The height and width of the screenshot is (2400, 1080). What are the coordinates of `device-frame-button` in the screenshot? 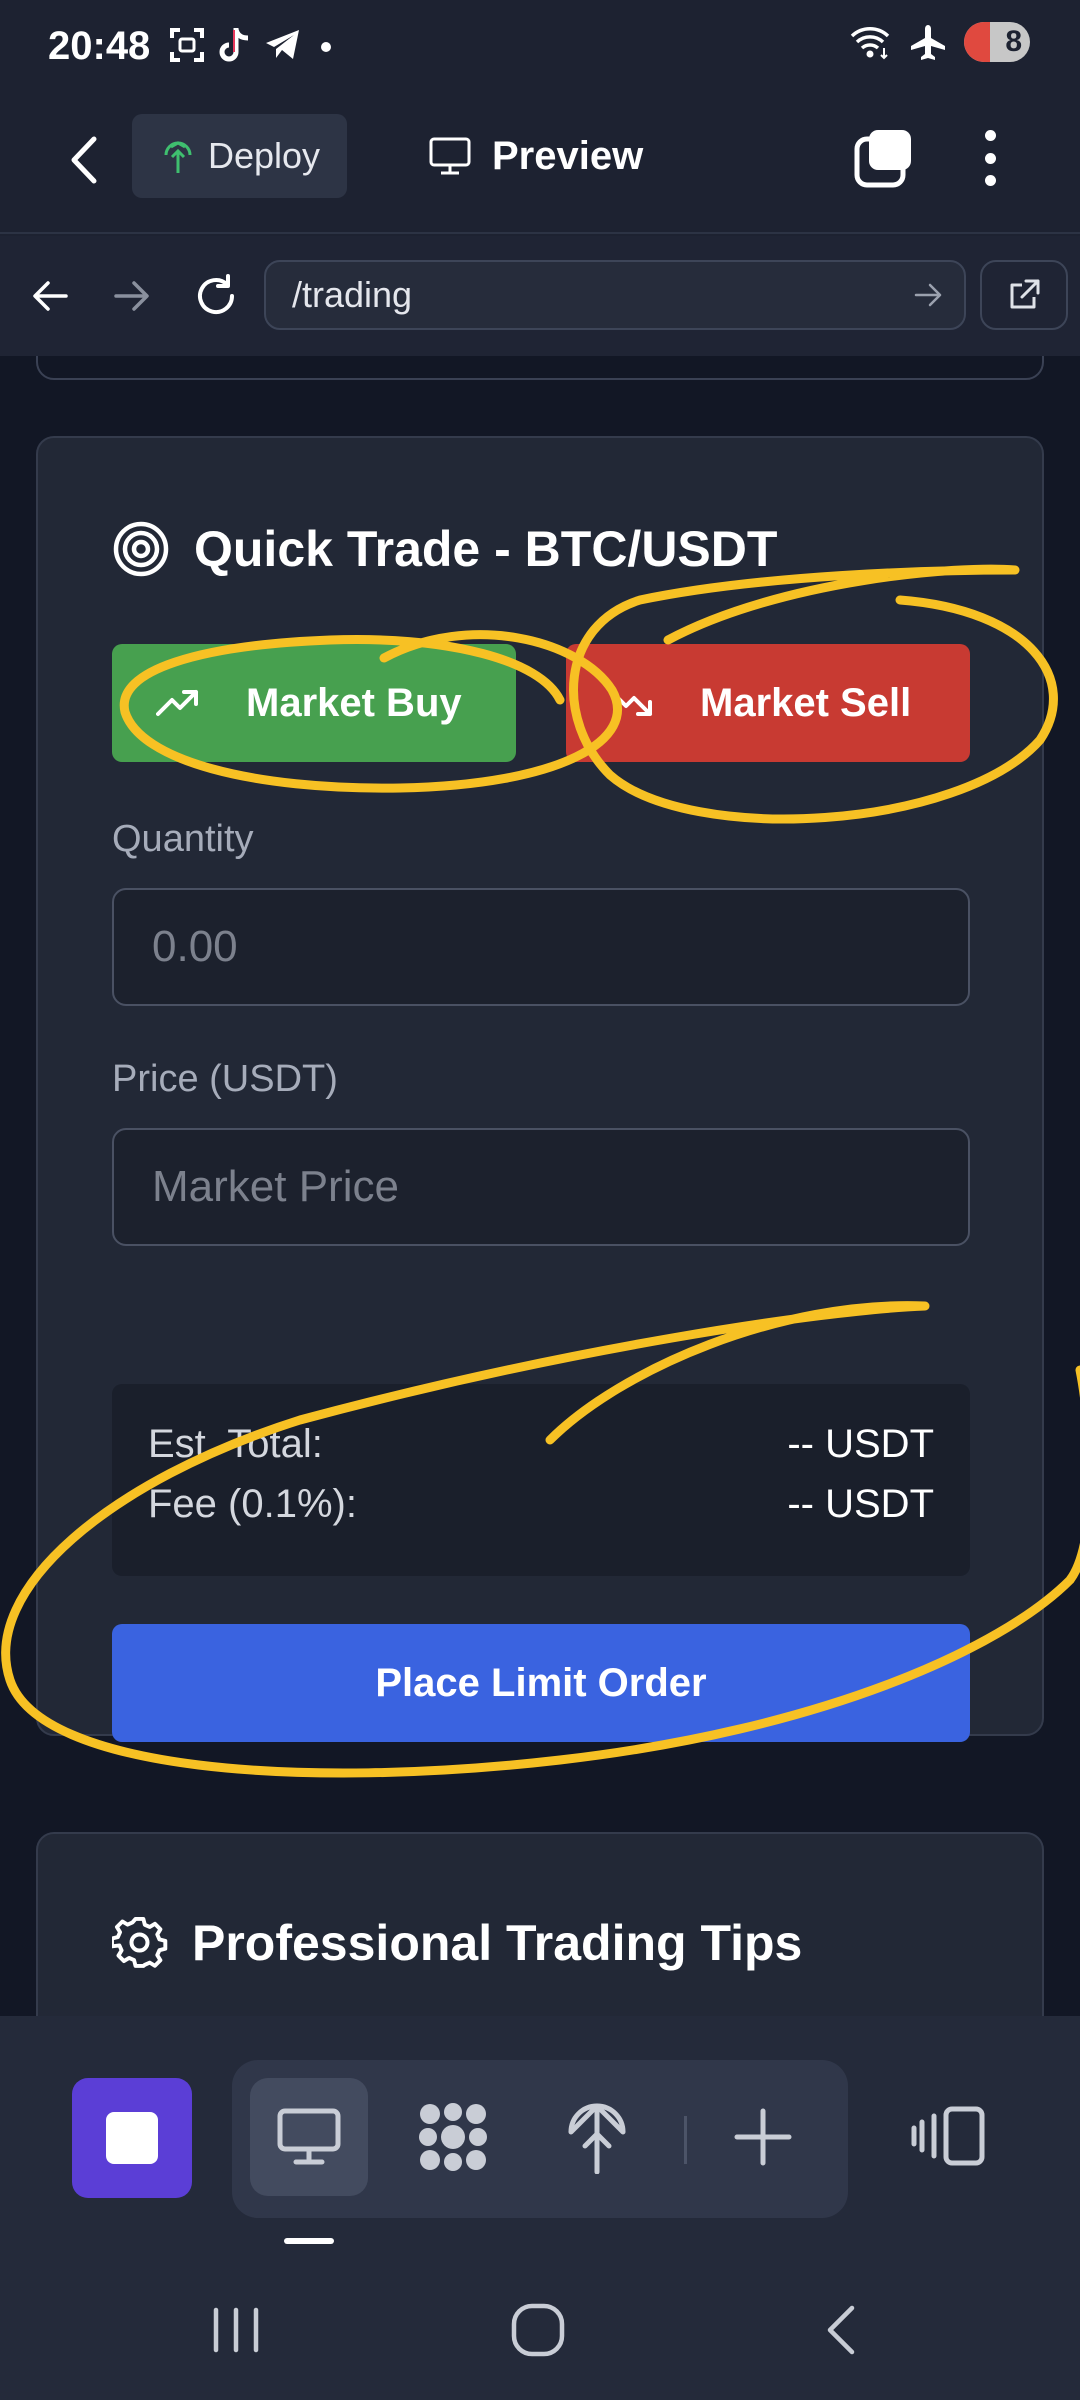 It's located at (948, 2136).